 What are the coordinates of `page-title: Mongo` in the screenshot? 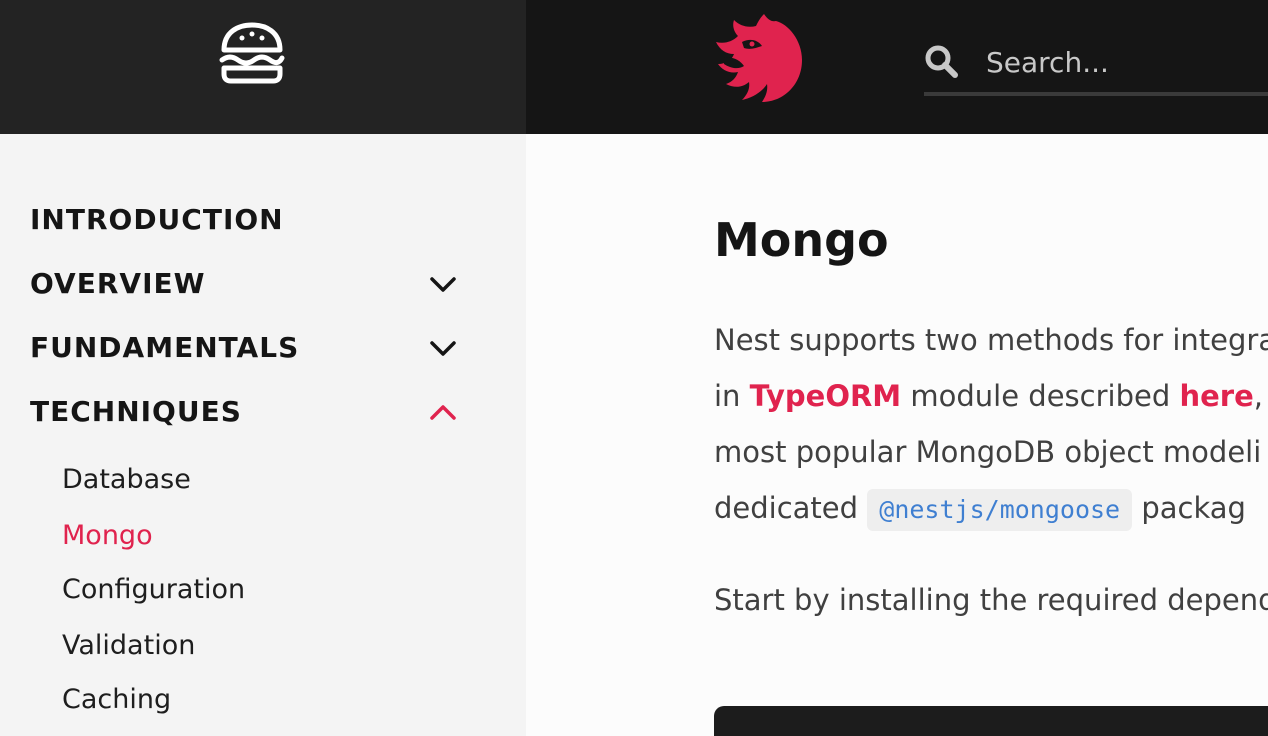 It's located at (801, 240).